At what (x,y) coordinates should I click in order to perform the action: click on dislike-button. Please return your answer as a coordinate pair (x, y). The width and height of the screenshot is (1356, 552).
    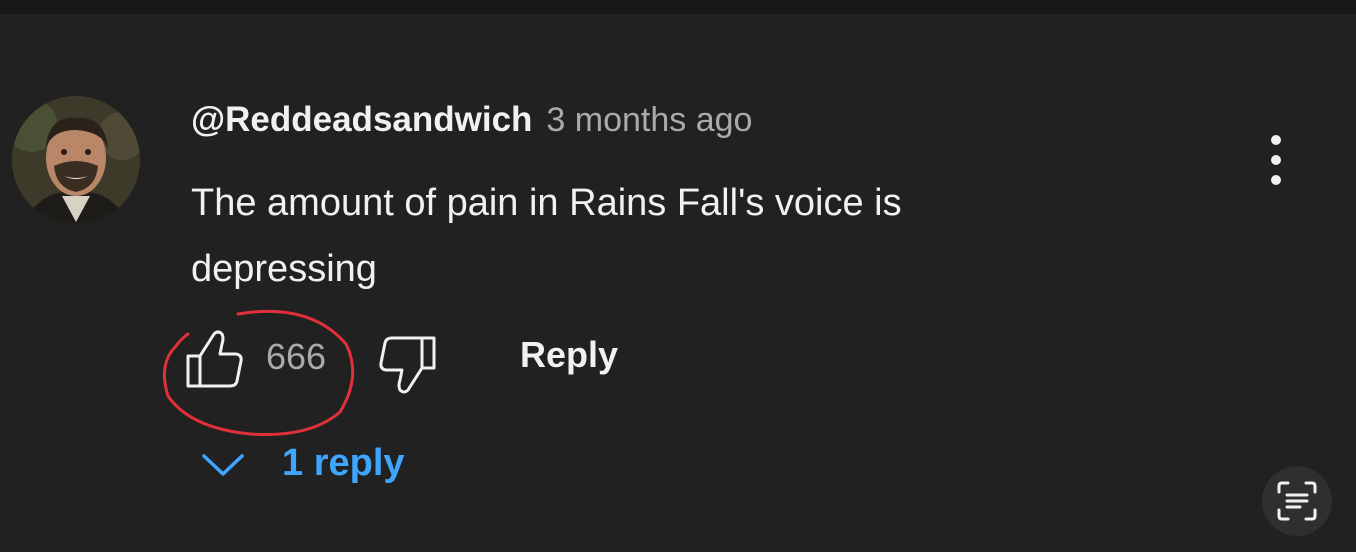
    Looking at the image, I should click on (407, 365).